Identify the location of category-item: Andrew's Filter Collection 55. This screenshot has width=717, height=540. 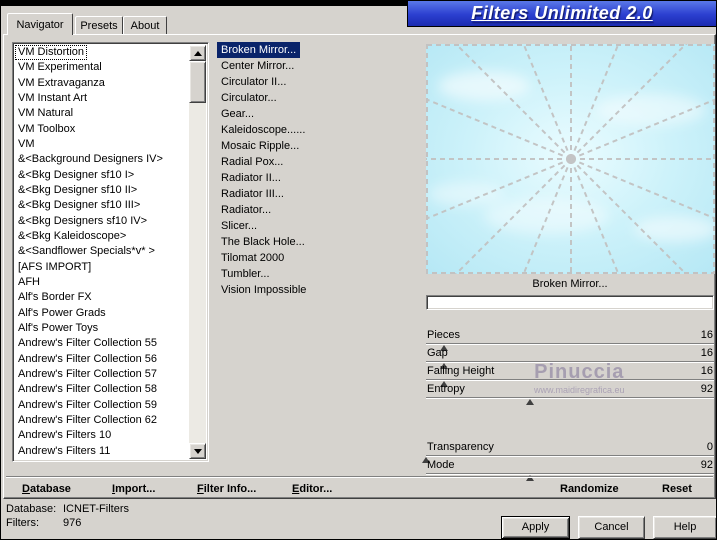
(101, 343).